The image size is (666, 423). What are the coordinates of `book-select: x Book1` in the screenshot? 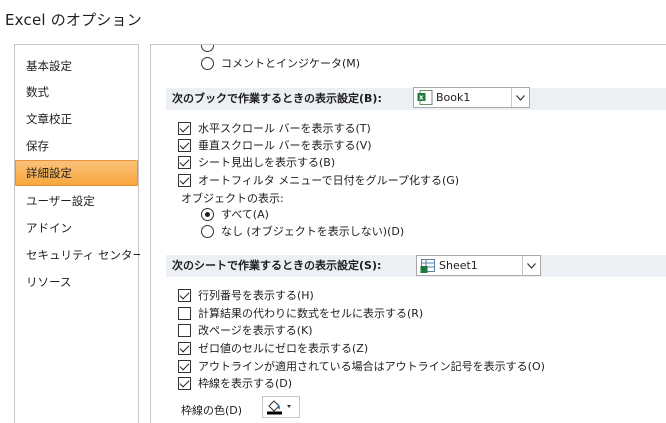 It's located at (471, 97).